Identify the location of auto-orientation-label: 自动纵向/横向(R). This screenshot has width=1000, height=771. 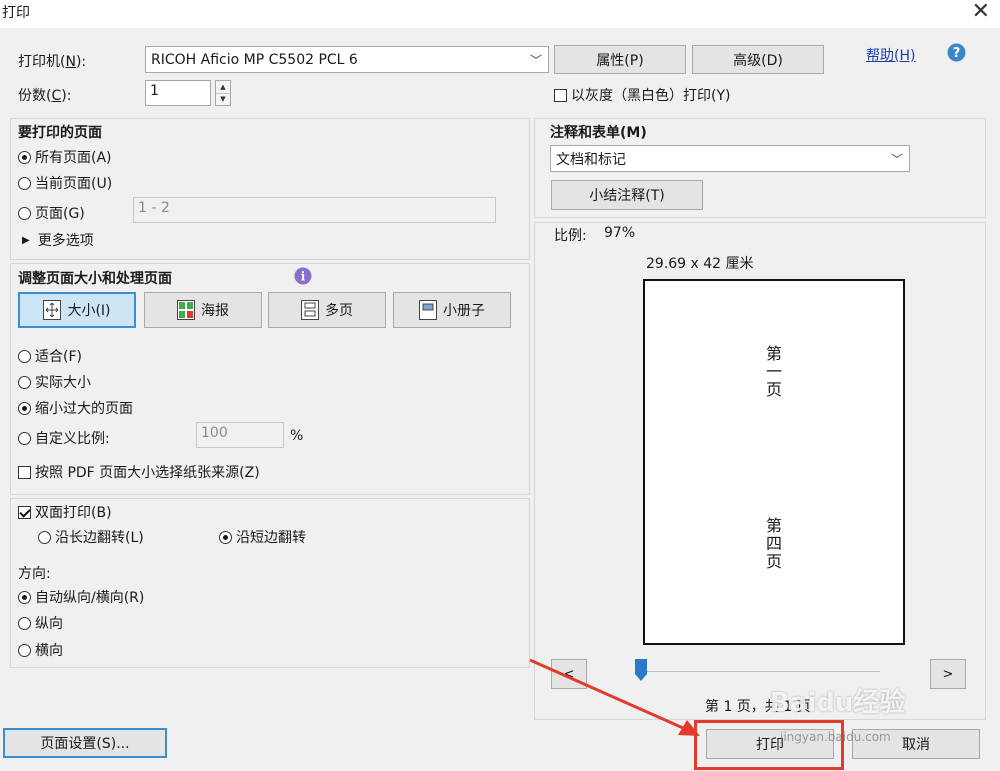
(90, 598).